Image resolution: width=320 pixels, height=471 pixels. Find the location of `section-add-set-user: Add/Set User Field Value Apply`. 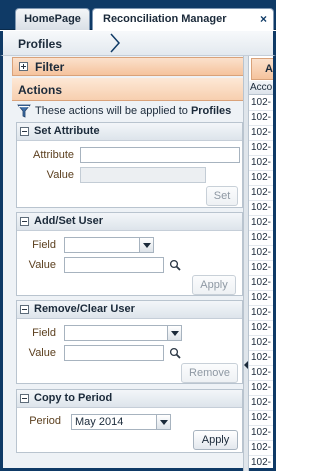

section-add-set-user: Add/Set User Field Value Apply is located at coordinates (129, 254).